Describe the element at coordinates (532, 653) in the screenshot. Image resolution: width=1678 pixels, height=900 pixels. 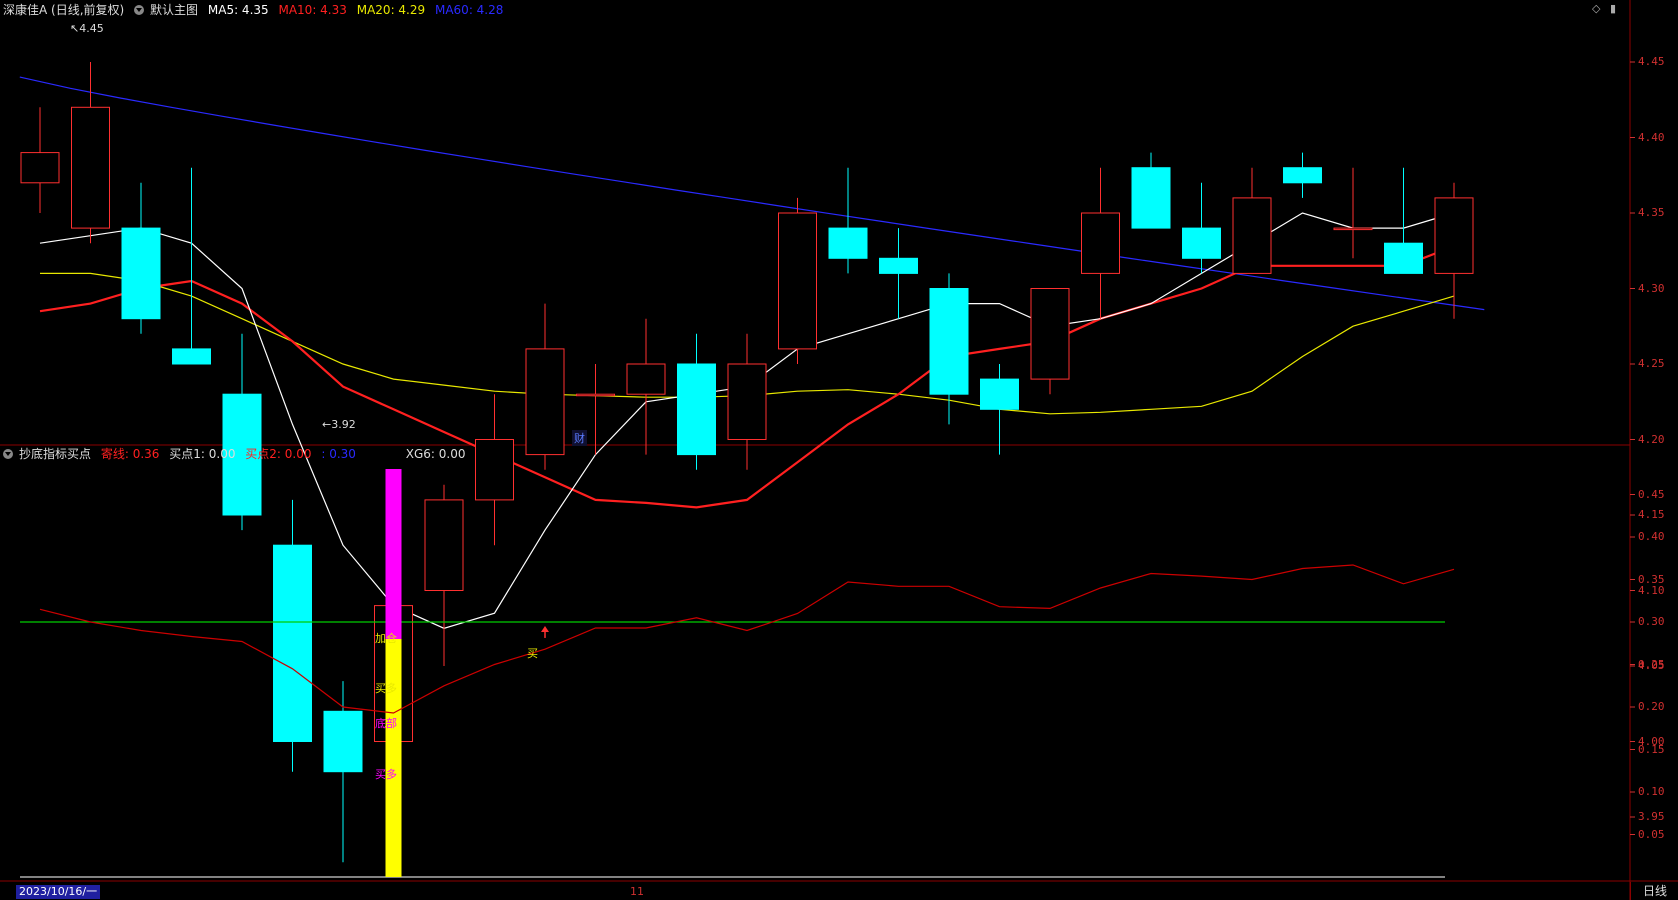
I see `buy-signal-label: 买` at that location.